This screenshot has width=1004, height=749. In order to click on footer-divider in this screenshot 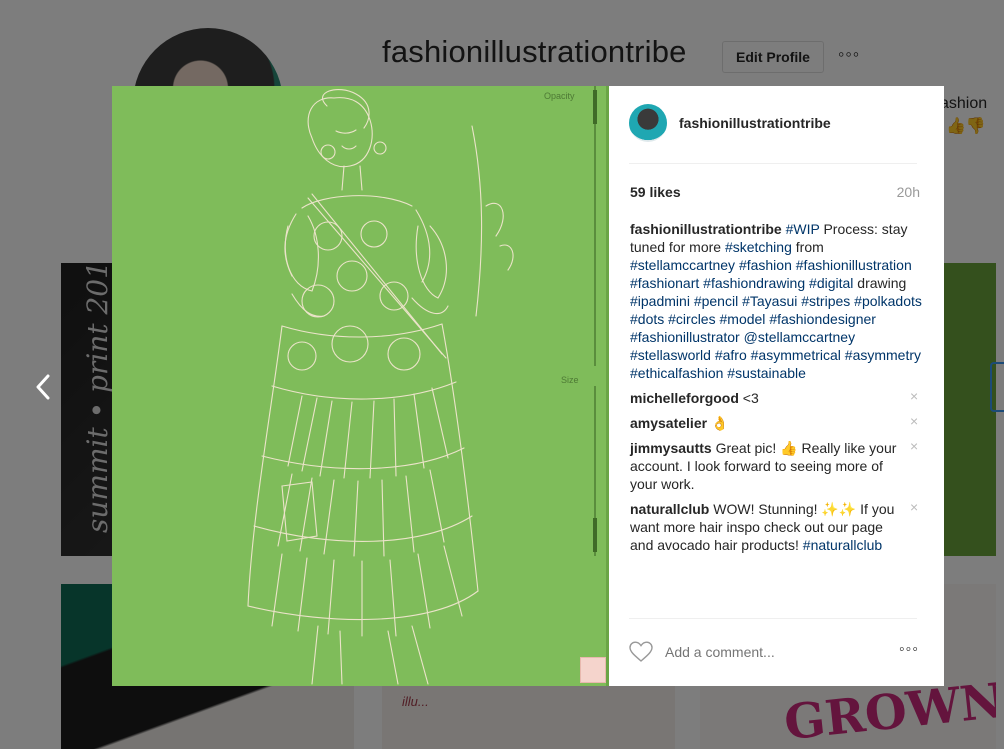, I will do `click(773, 618)`.